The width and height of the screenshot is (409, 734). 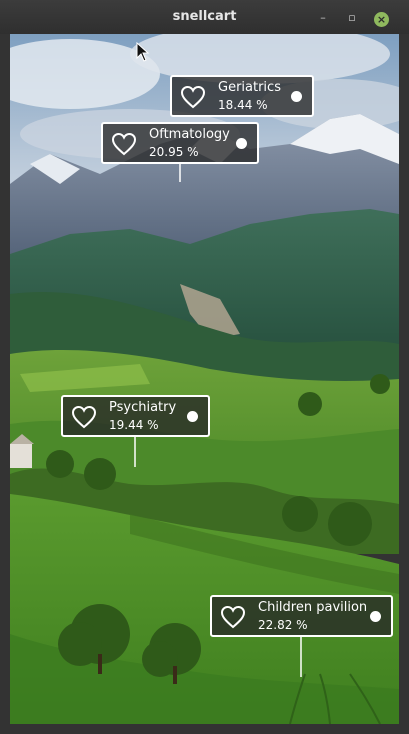 I want to click on minimize-icon: –, so click(x=323, y=18).